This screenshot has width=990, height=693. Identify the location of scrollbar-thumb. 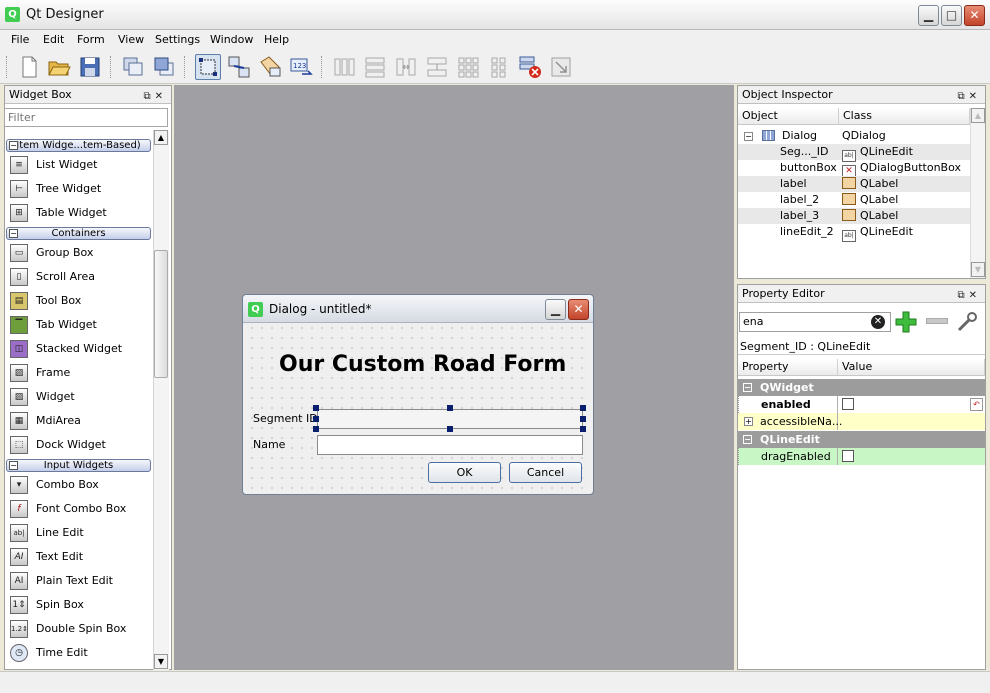
(161, 314).